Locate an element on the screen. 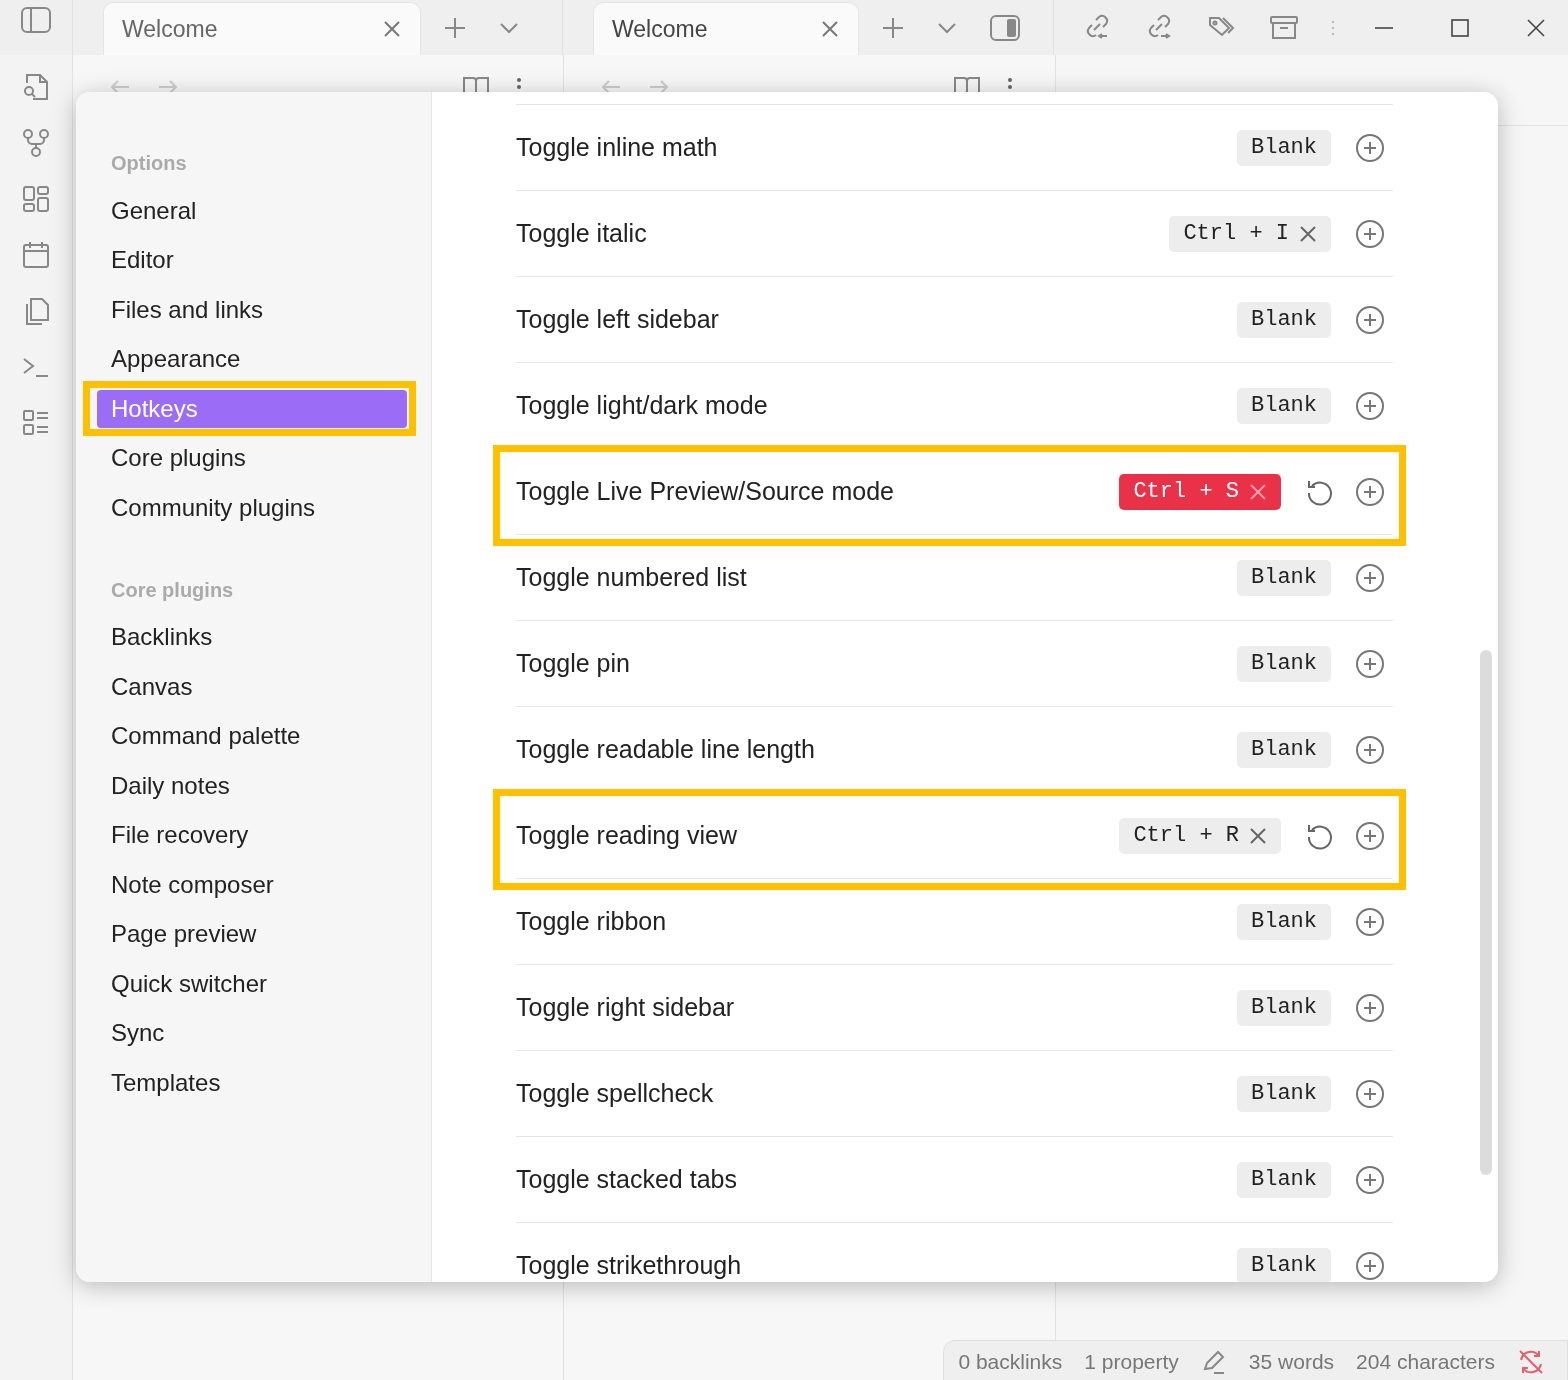  nav-item: Page preview is located at coordinates (252, 934).